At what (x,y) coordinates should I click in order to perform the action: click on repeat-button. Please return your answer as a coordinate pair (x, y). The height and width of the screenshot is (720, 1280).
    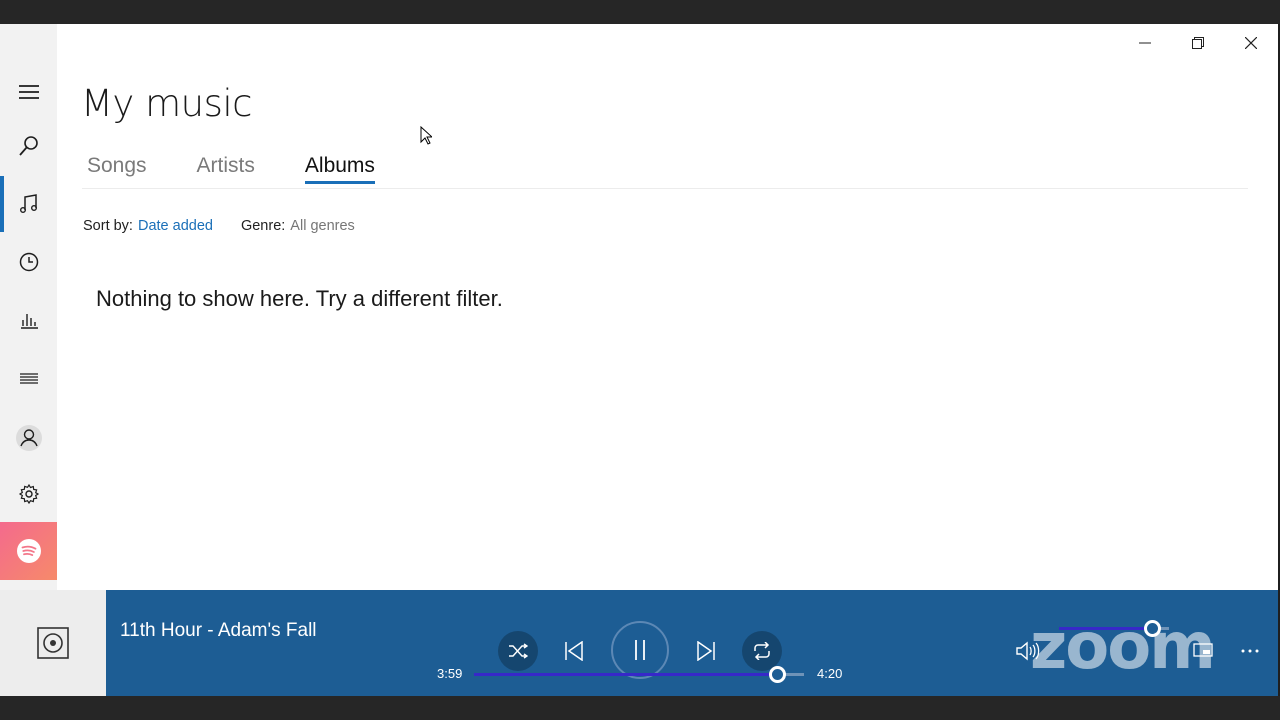
    Looking at the image, I should click on (762, 651).